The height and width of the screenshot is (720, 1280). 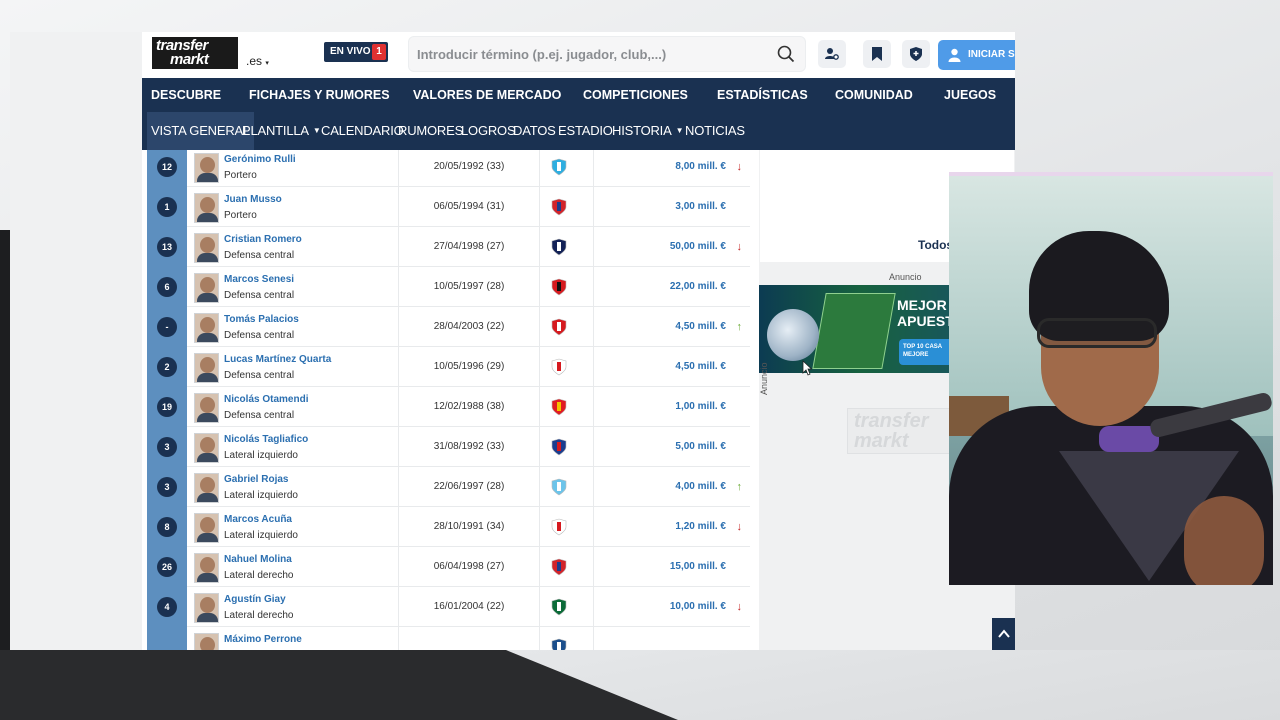 What do you see at coordinates (970, 95) in the screenshot?
I see `nav-juegos: JUEGOS` at bounding box center [970, 95].